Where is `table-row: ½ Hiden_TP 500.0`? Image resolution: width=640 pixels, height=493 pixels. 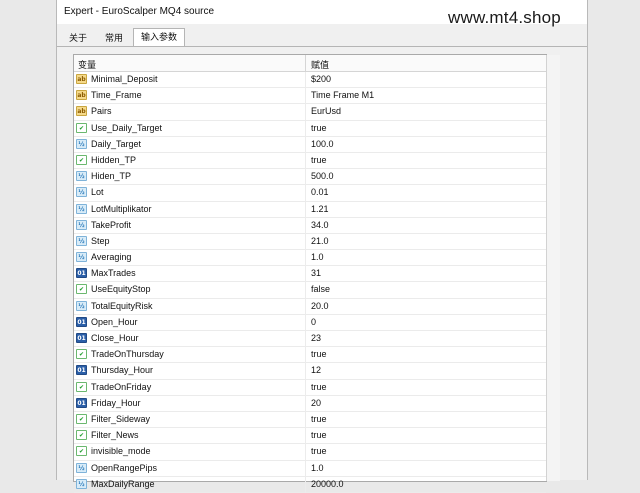 table-row: ½ Hiden_TP 500.0 is located at coordinates (310, 177).